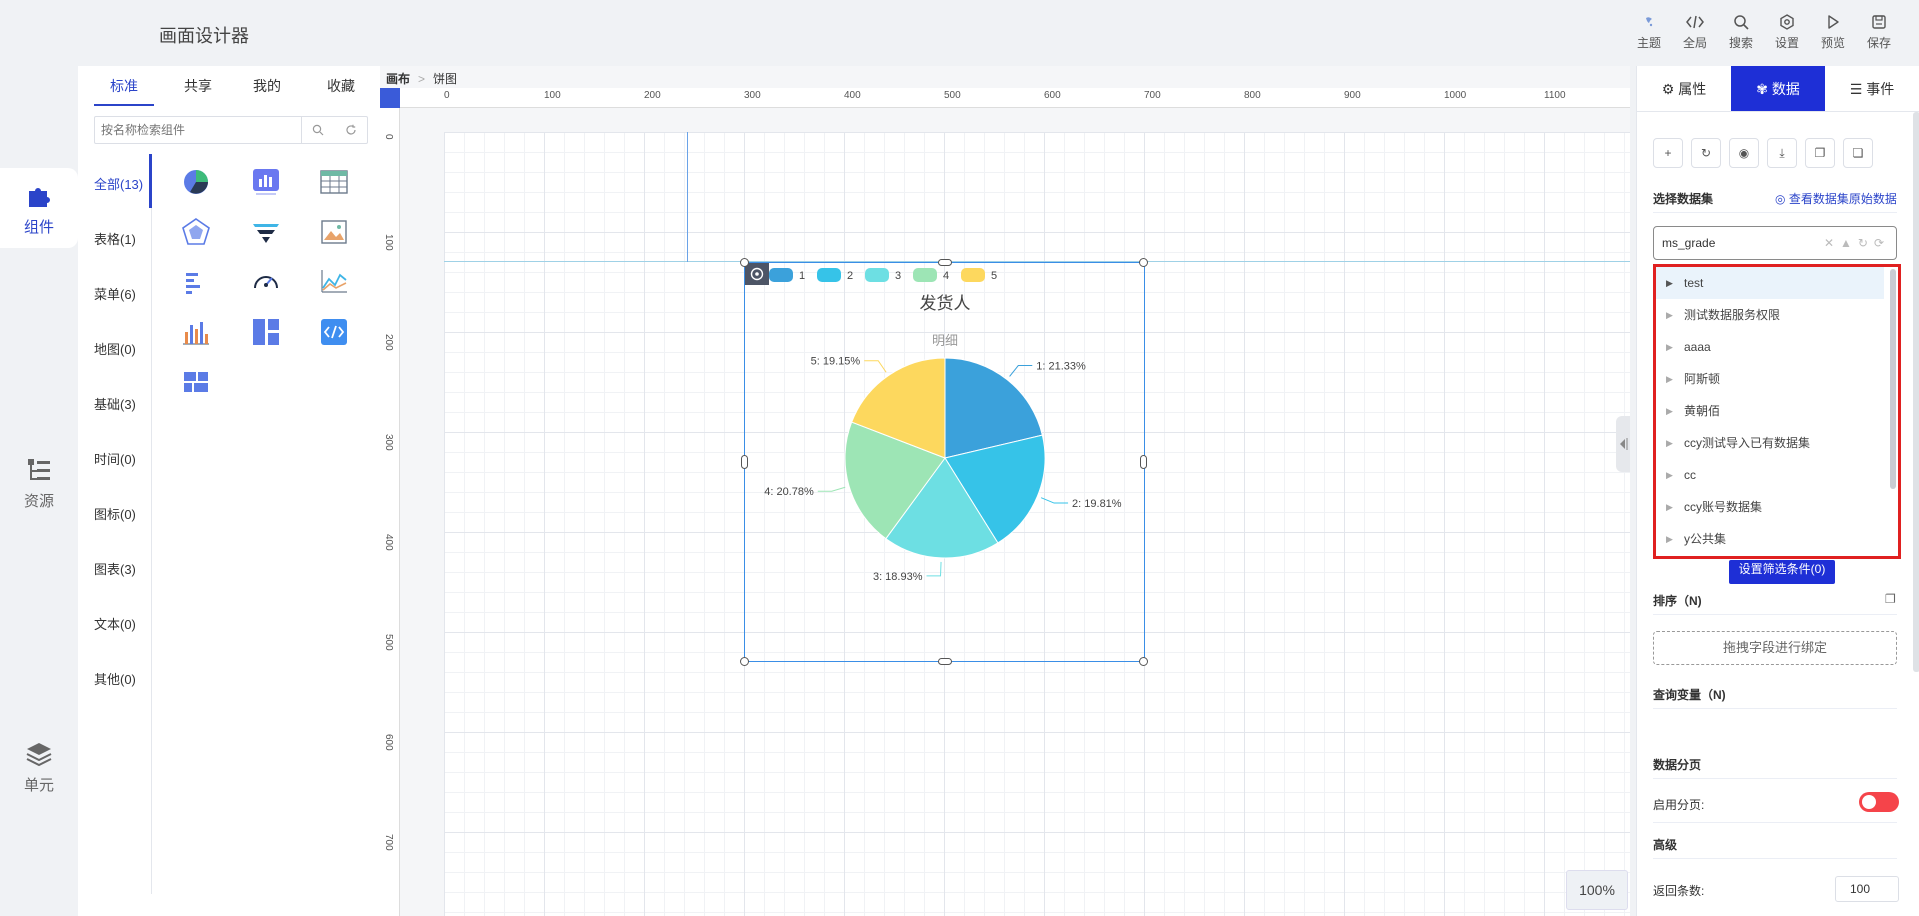  What do you see at coordinates (1702, 379) in the screenshot?
I see `dataset-option-label: 阿斯顿` at bounding box center [1702, 379].